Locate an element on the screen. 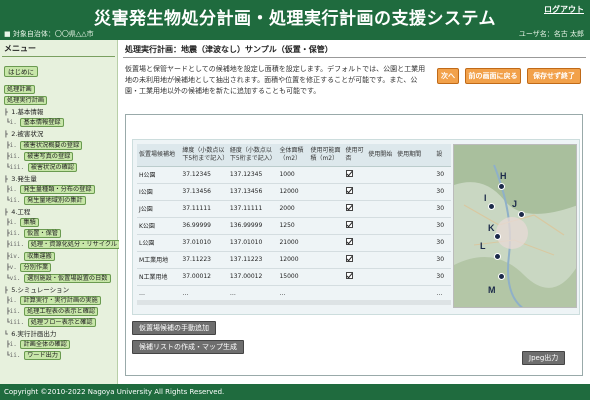 Image resolution: width=590 pixels, height=400 pixels. tree-branch-marker: ┣i. is located at coordinates (13, 223).